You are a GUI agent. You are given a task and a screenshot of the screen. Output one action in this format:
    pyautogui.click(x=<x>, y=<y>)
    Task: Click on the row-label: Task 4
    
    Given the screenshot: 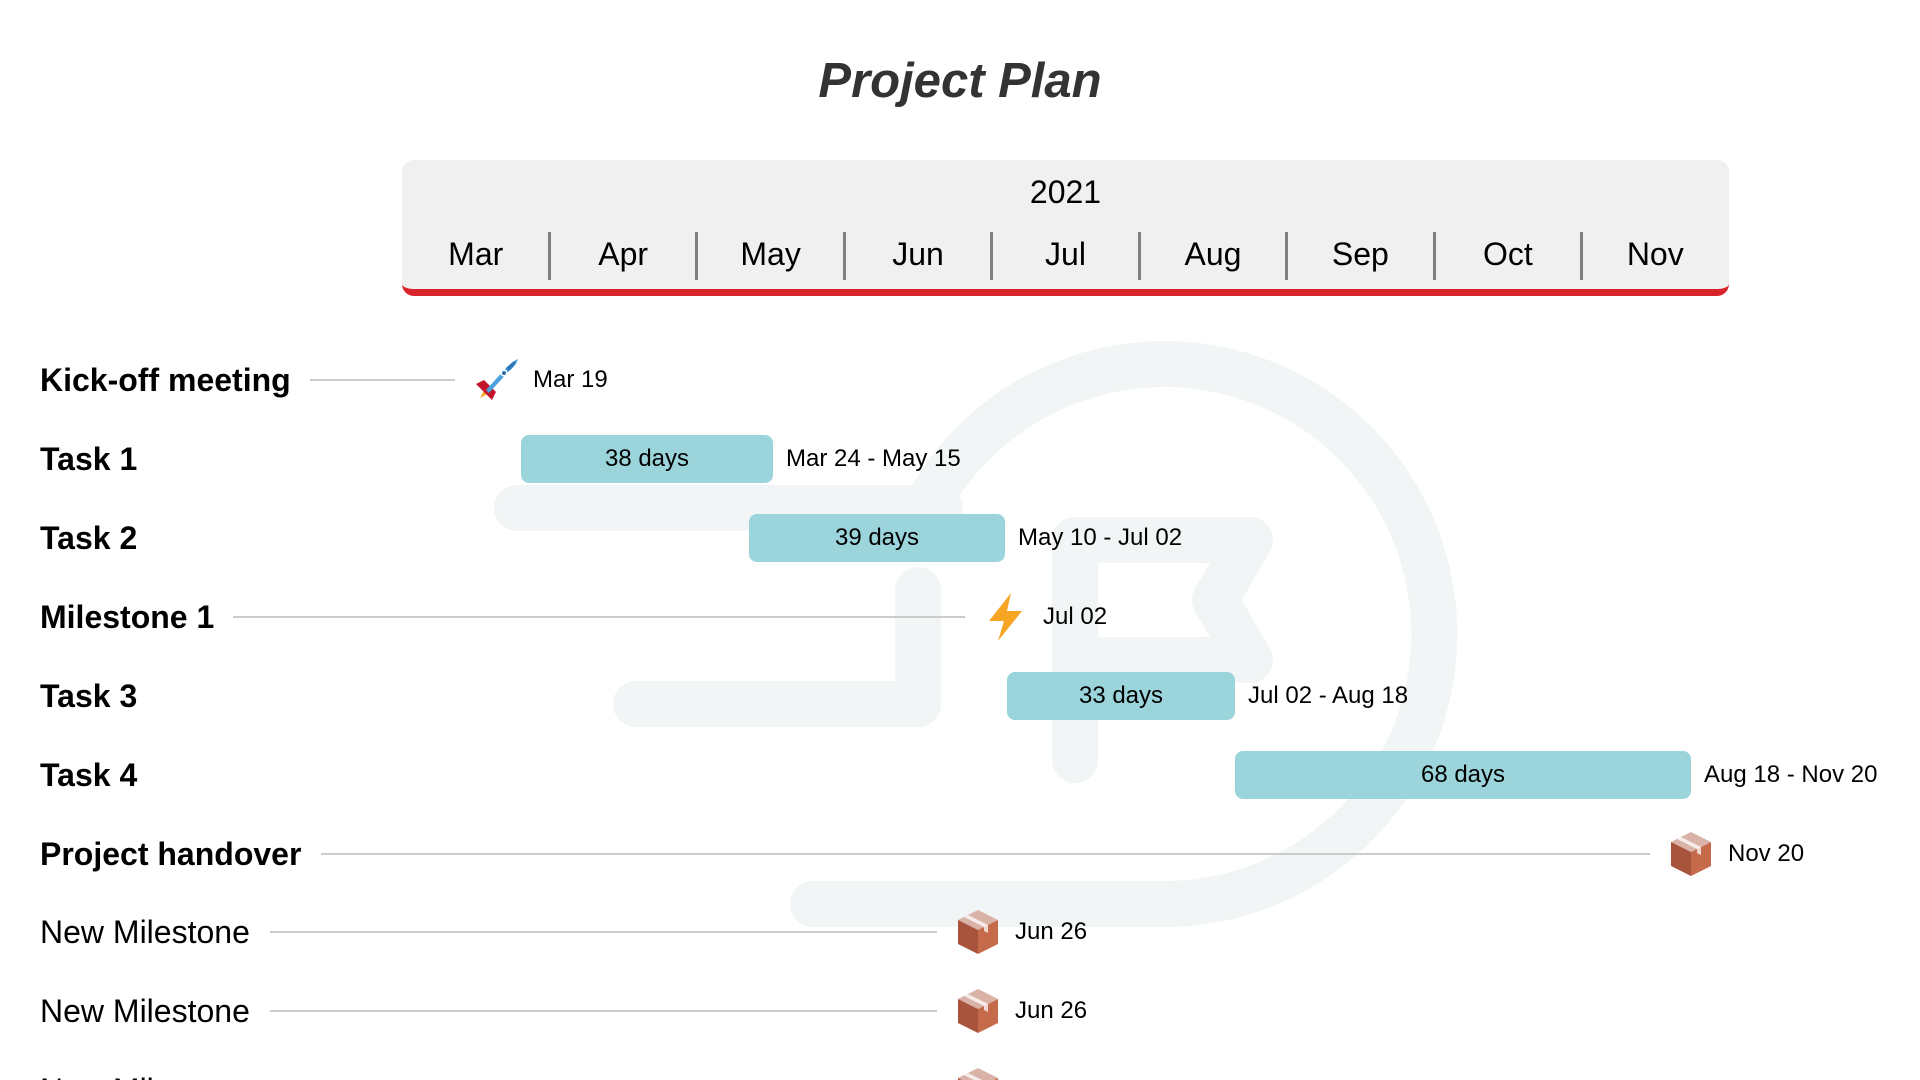 What is the action you would take?
    pyautogui.click(x=89, y=775)
    